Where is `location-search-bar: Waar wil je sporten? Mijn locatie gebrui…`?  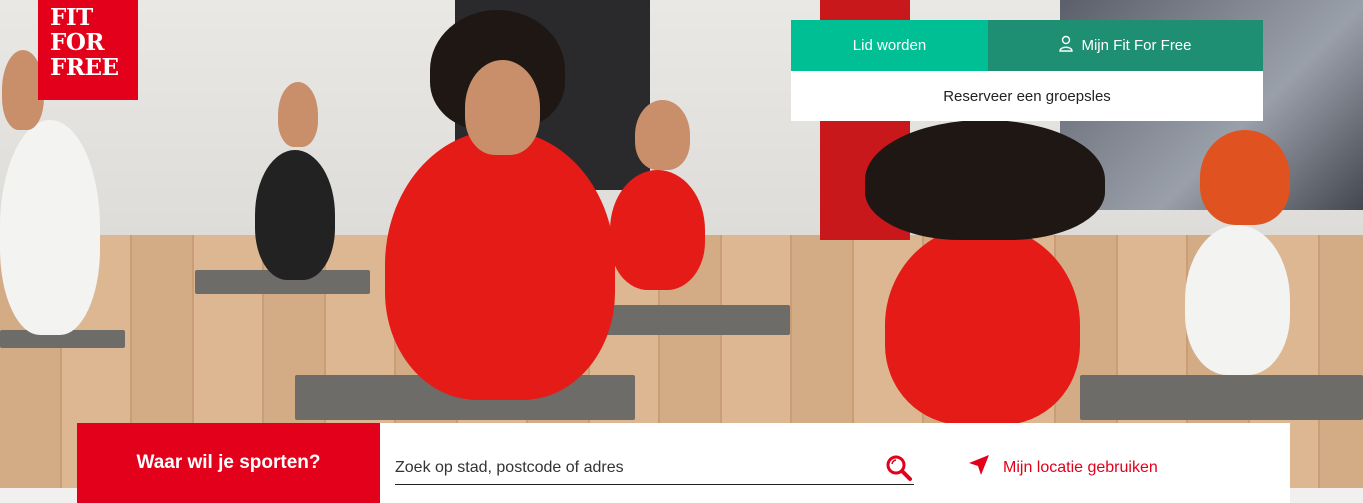 location-search-bar: Waar wil je sporten? Mijn locatie gebrui… is located at coordinates (683, 463).